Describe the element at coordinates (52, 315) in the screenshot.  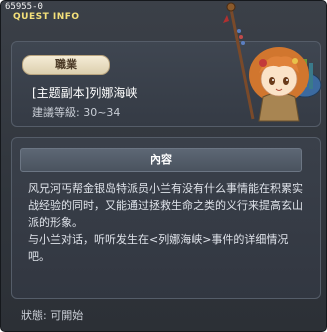
I see `quest-status: 狀態: 可開始` at that location.